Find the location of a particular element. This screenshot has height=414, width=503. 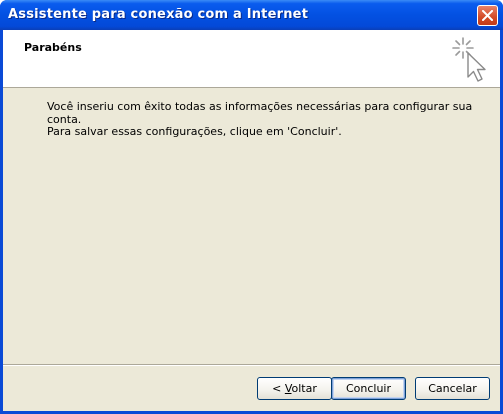

cancel-button: Cancelar is located at coordinates (452, 388).